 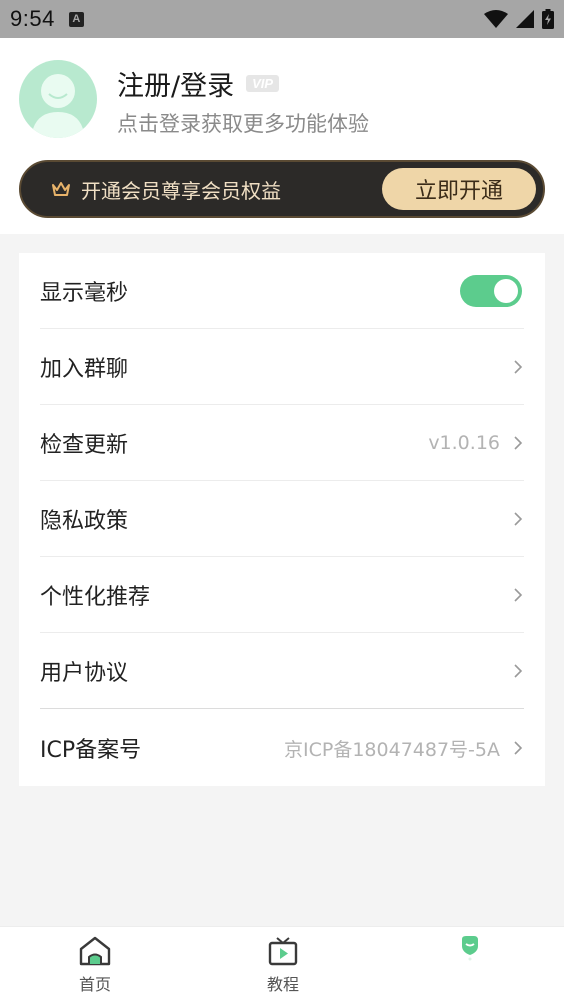 I want to click on toggle-knob, so click(x=506, y=291).